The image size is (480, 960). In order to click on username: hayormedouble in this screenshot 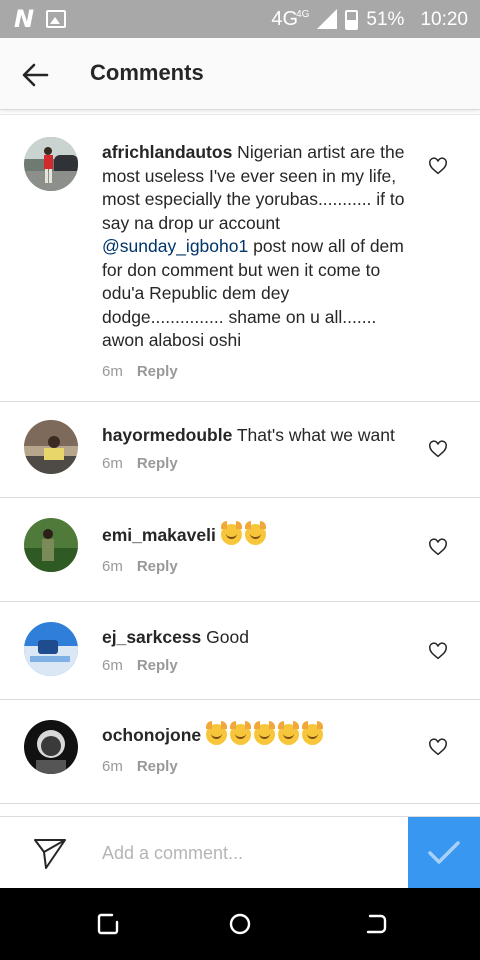, I will do `click(167, 435)`.